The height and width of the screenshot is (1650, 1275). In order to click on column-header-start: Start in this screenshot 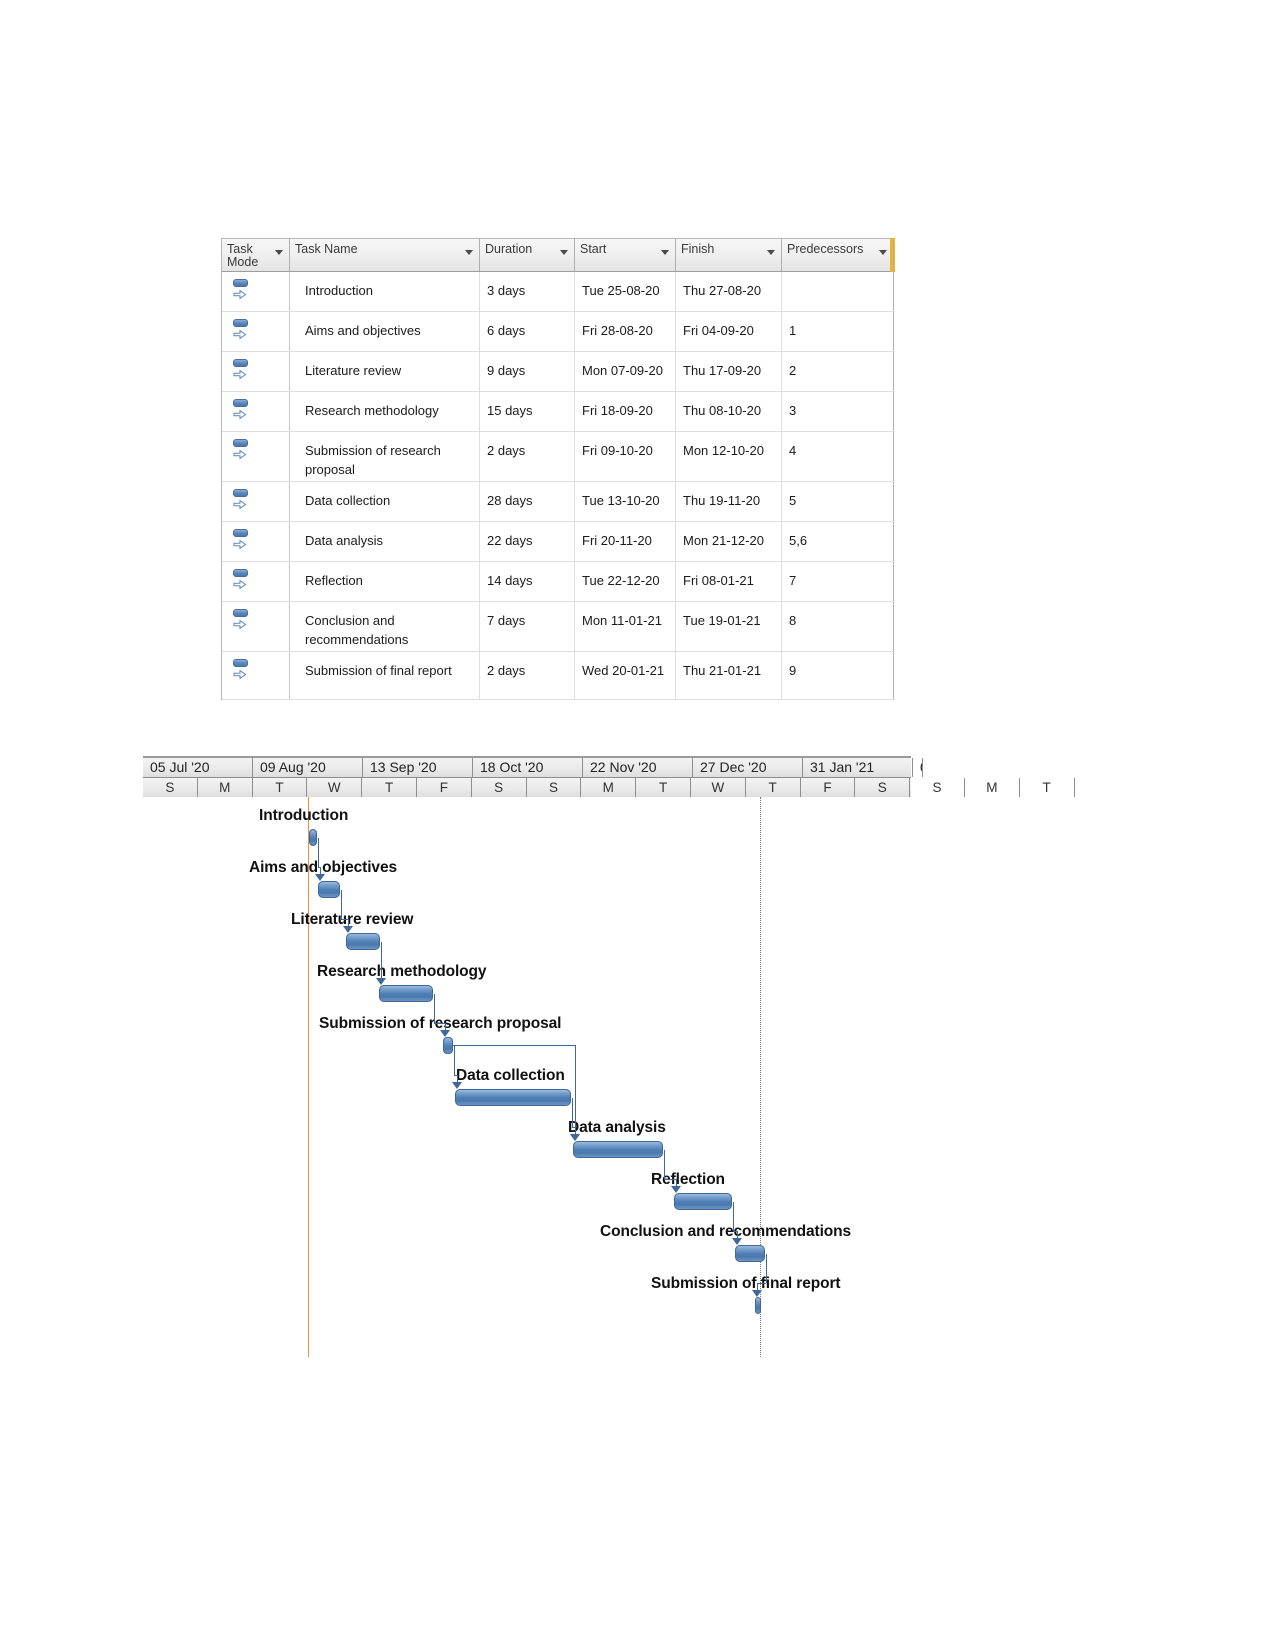, I will do `click(625, 255)`.